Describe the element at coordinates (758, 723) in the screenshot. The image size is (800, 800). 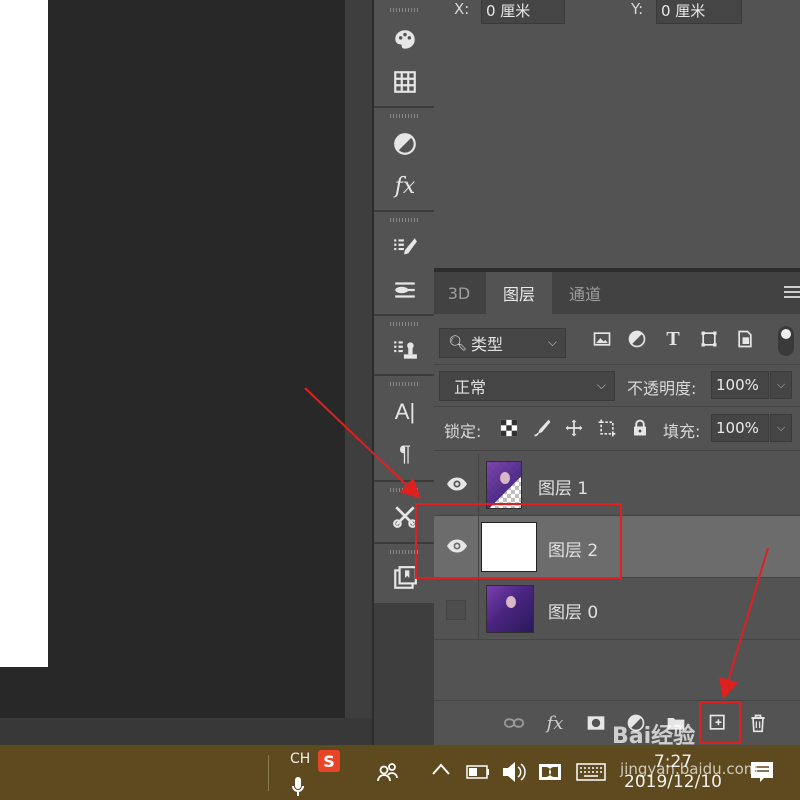
I see `trash-icon` at that location.